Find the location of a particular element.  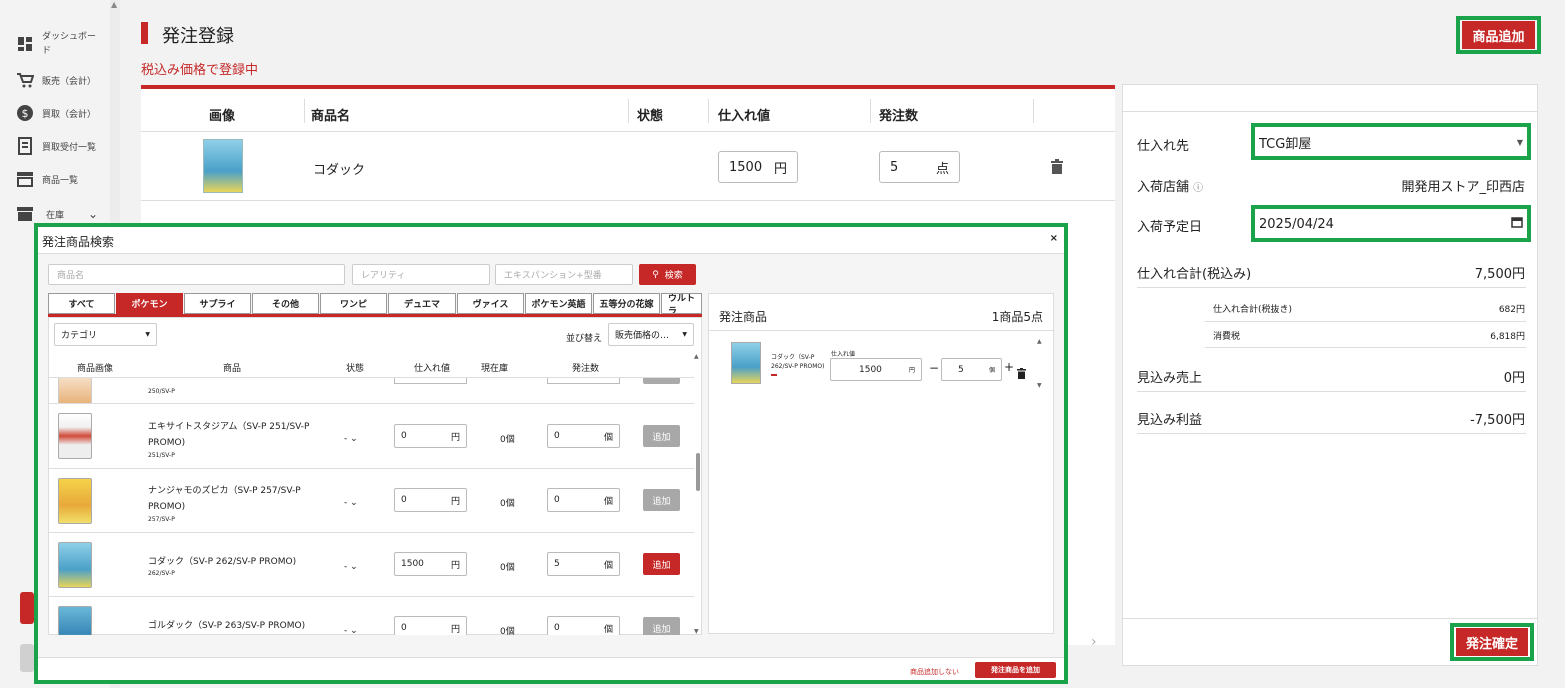

qty-input: 5点 is located at coordinates (919, 167).